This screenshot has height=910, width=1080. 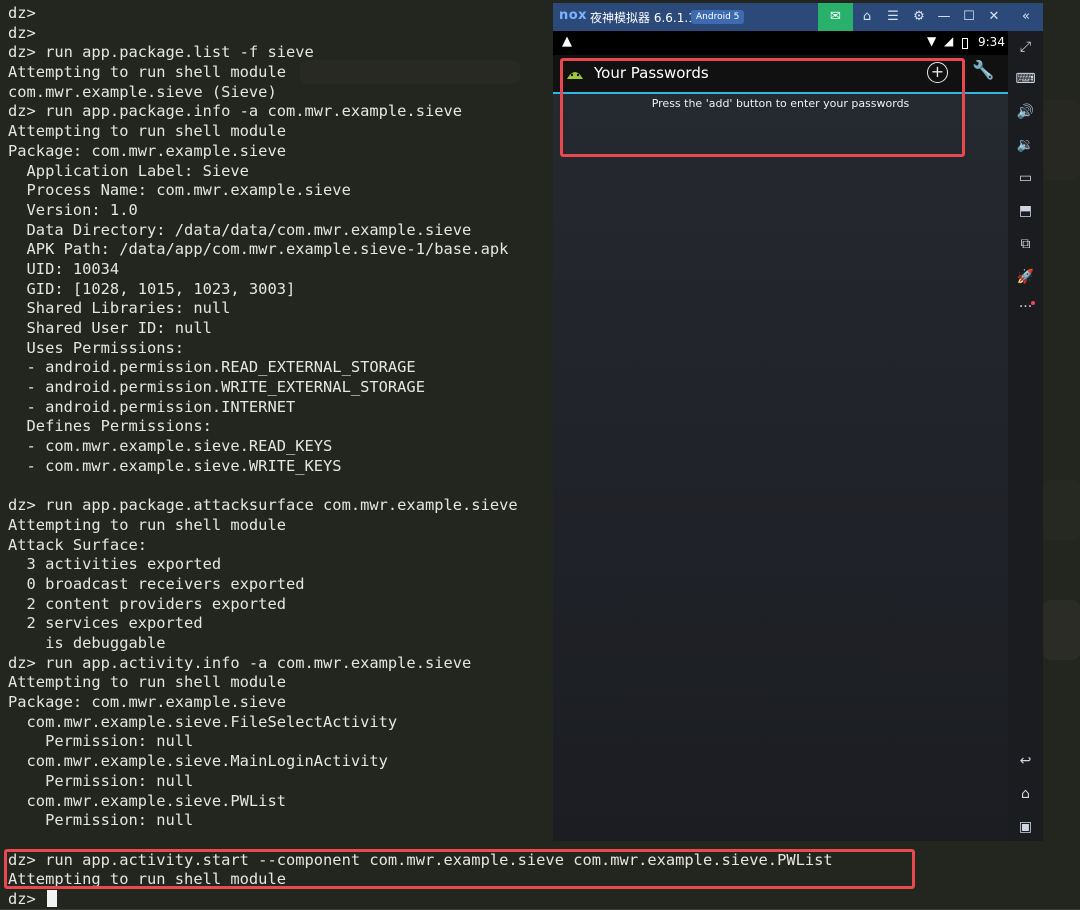 I want to click on warning-icon: ▲, so click(x=567, y=41).